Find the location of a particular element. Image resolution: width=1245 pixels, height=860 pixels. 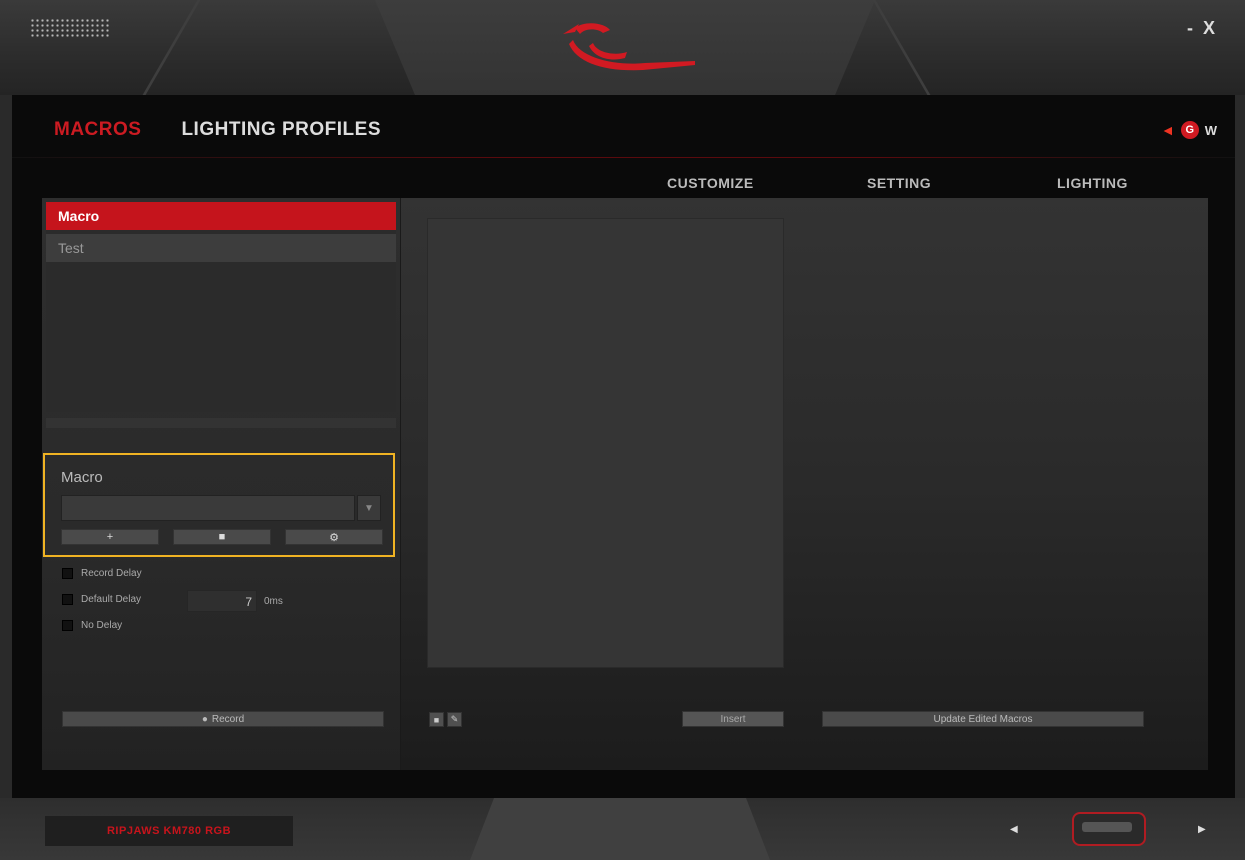

default-delay-input: 7 is located at coordinates (222, 601).